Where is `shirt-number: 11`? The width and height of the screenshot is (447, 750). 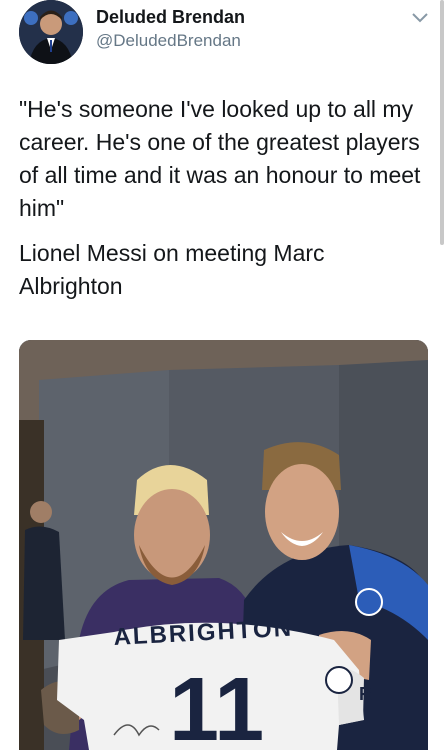 shirt-number: 11 is located at coordinates (216, 705).